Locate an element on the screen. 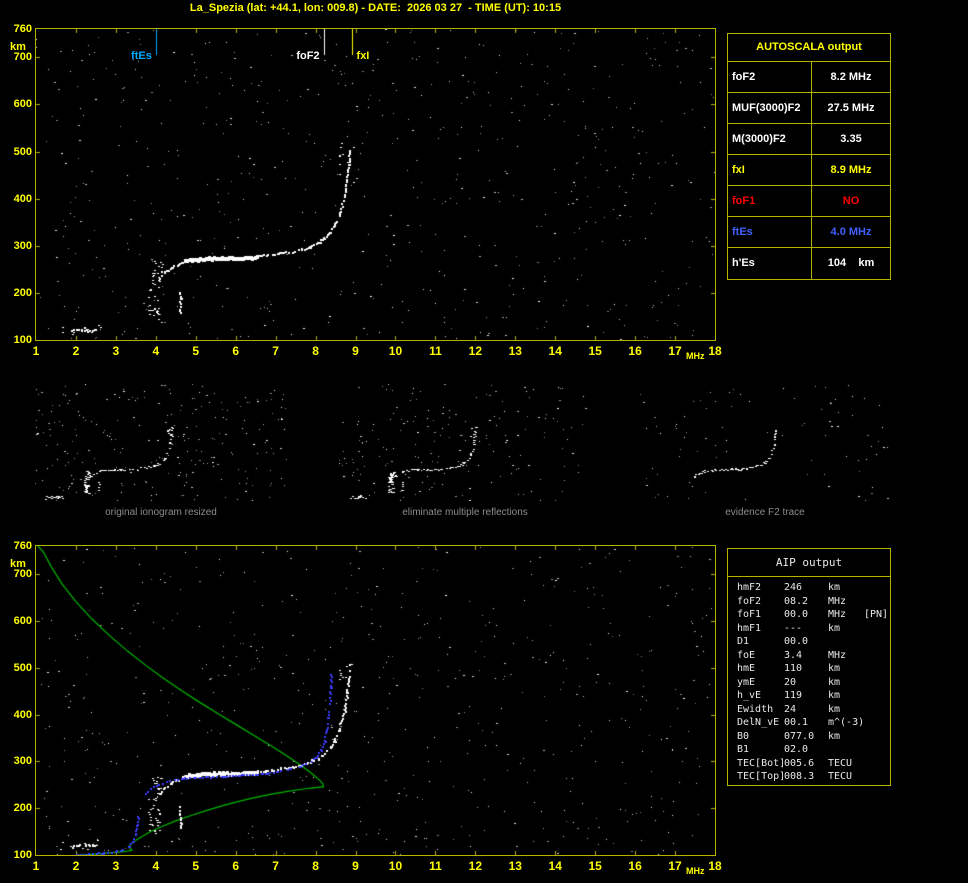 The height and width of the screenshot is (883, 968). aip-row: foF2 08.2 MHz is located at coordinates (809, 603).